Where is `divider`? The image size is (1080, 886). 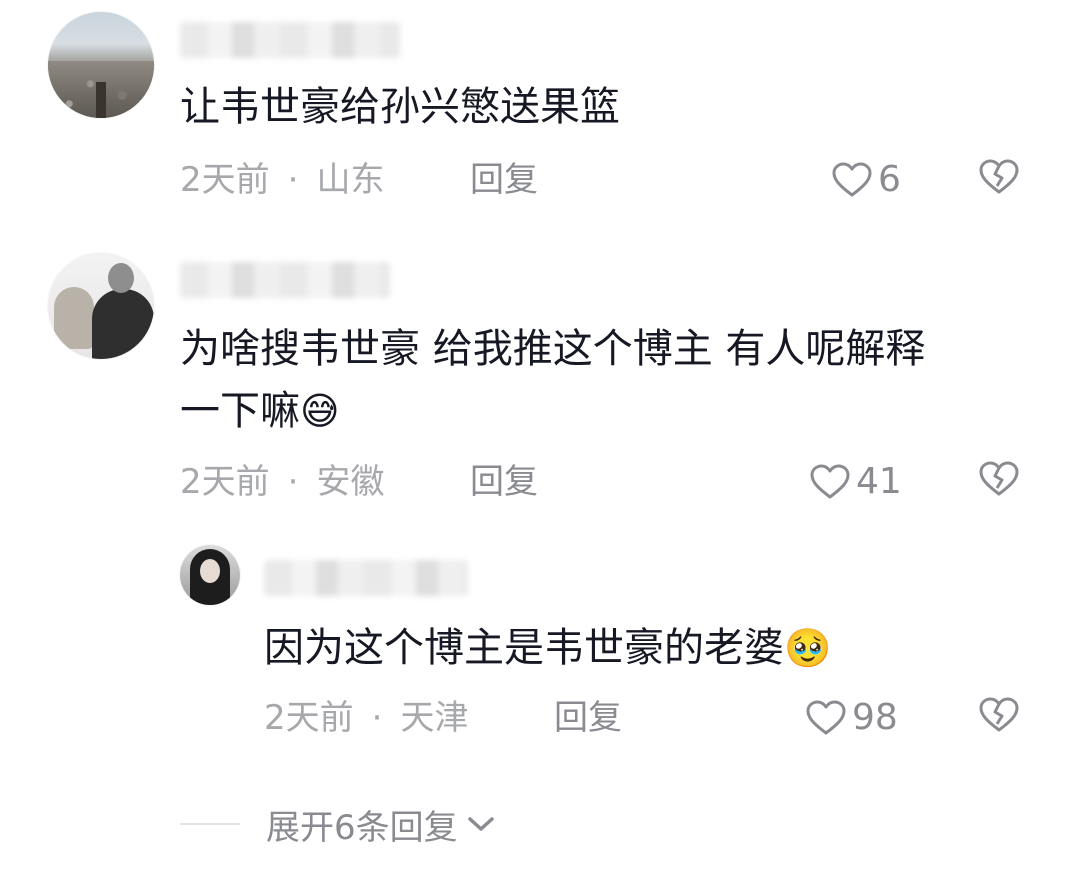
divider is located at coordinates (210, 824).